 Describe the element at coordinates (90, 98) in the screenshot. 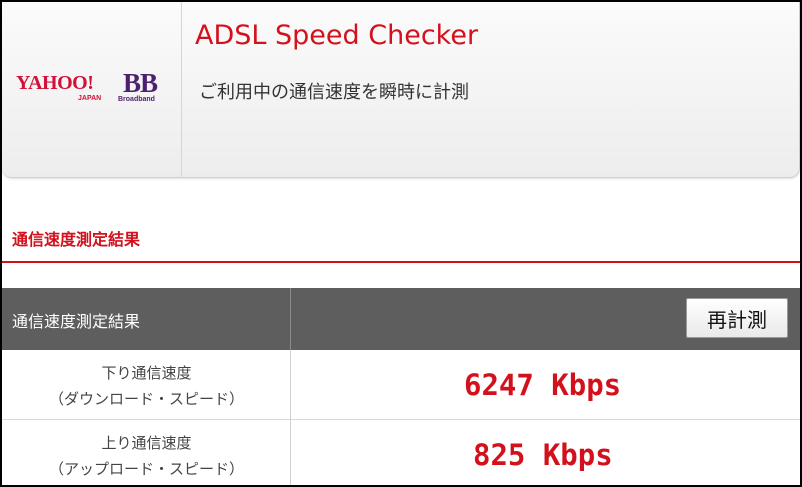

I see `logo-japan-text: JAPAN` at that location.